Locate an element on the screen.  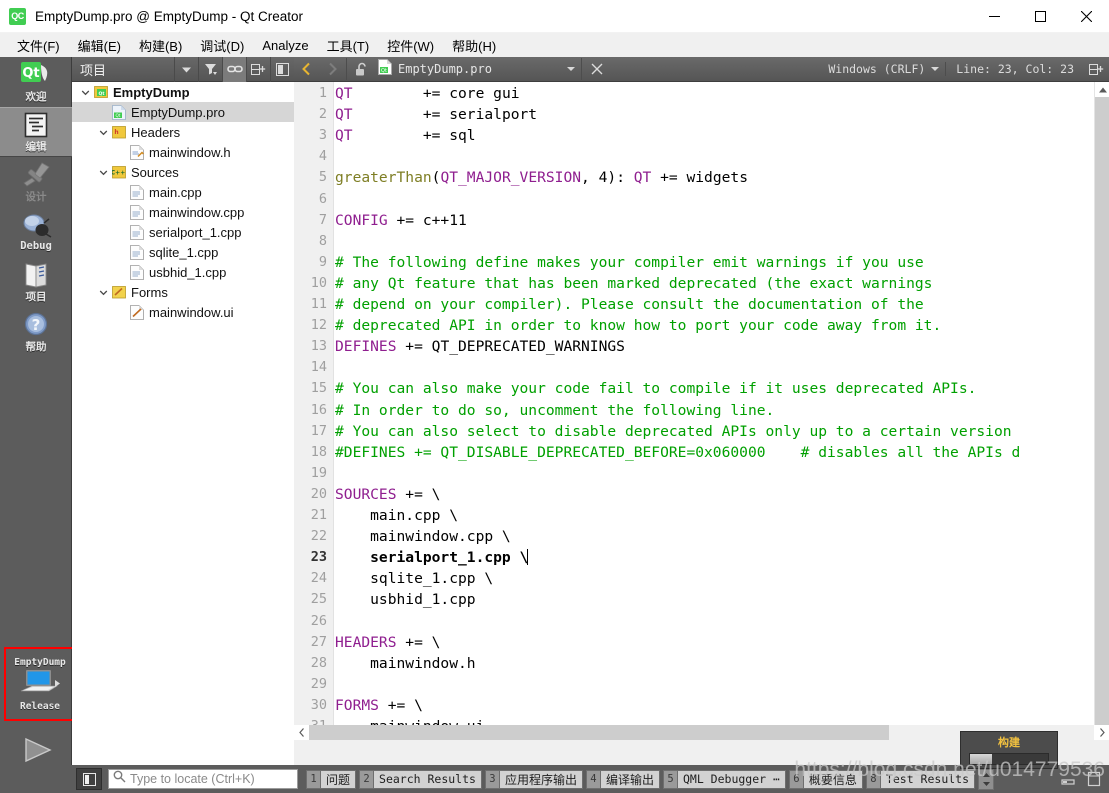
code-line: HEADERS += \ is located at coordinates (387, 642).